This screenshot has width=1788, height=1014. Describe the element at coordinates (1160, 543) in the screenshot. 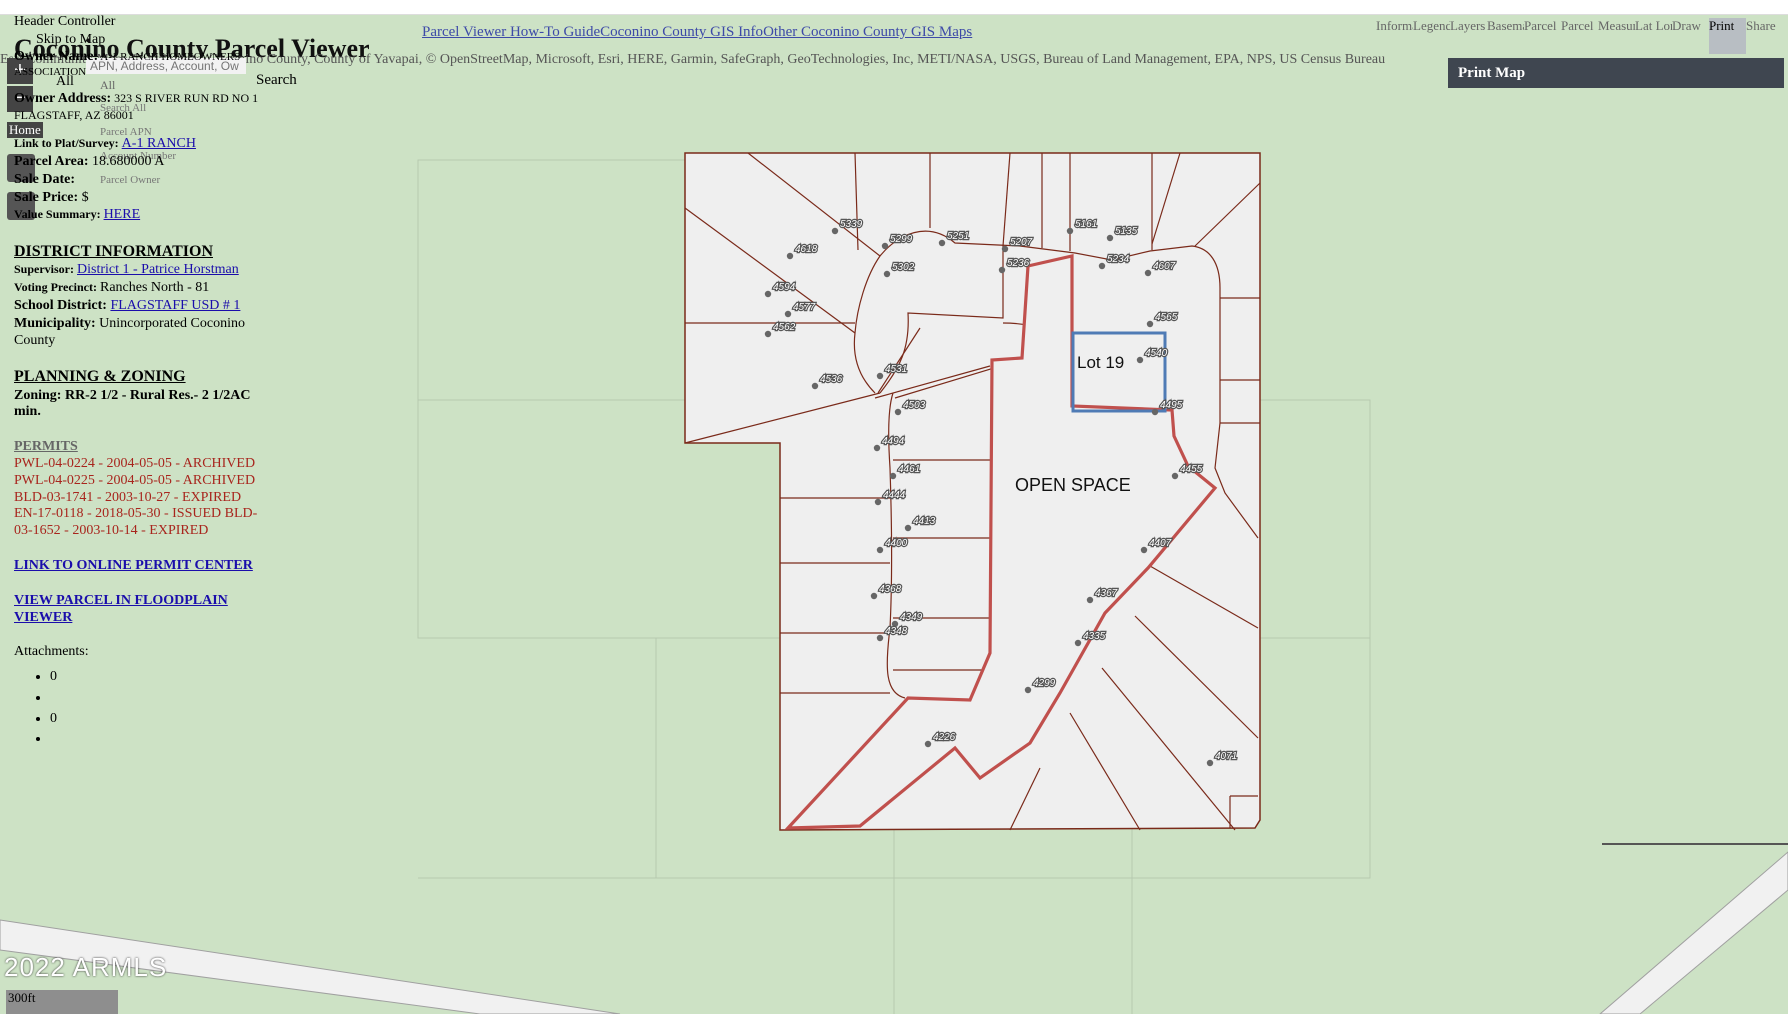

I see `parcel-number-label: 4407` at that location.